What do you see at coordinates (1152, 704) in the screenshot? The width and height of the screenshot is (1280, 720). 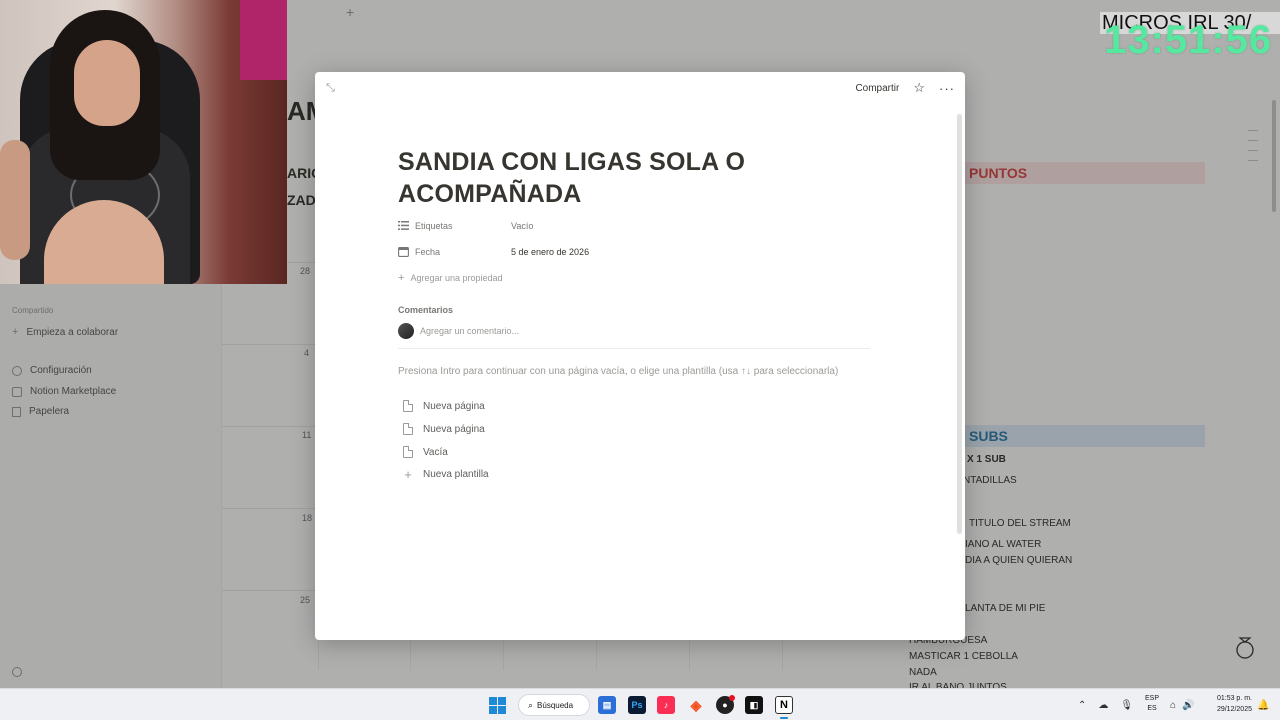 I see `language-indicator: ESP ES` at bounding box center [1152, 704].